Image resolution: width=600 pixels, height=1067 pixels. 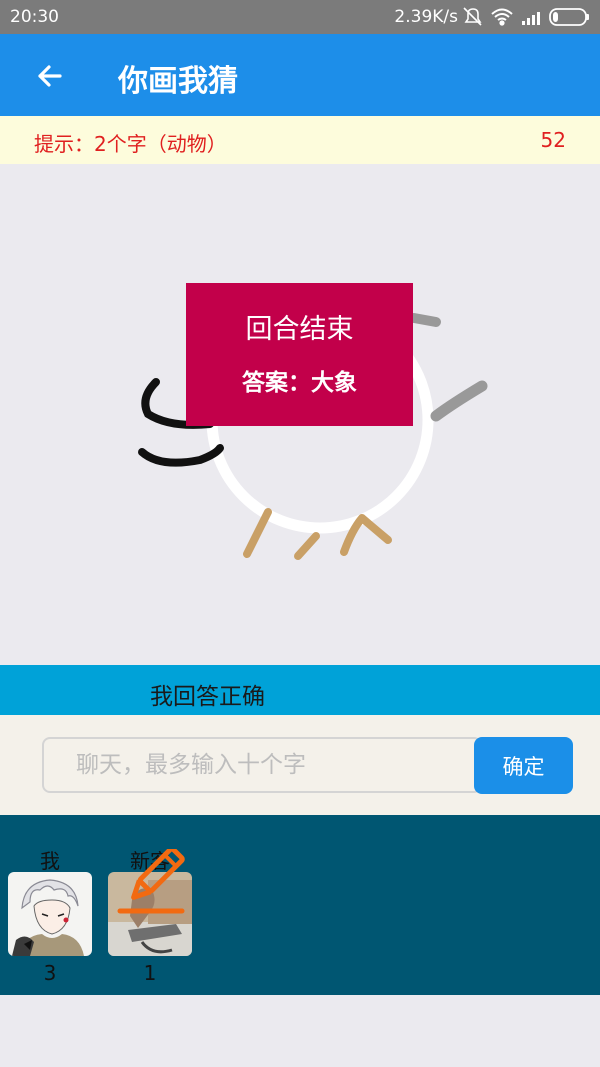 I want to click on wifi-icon, so click(x=502, y=17).